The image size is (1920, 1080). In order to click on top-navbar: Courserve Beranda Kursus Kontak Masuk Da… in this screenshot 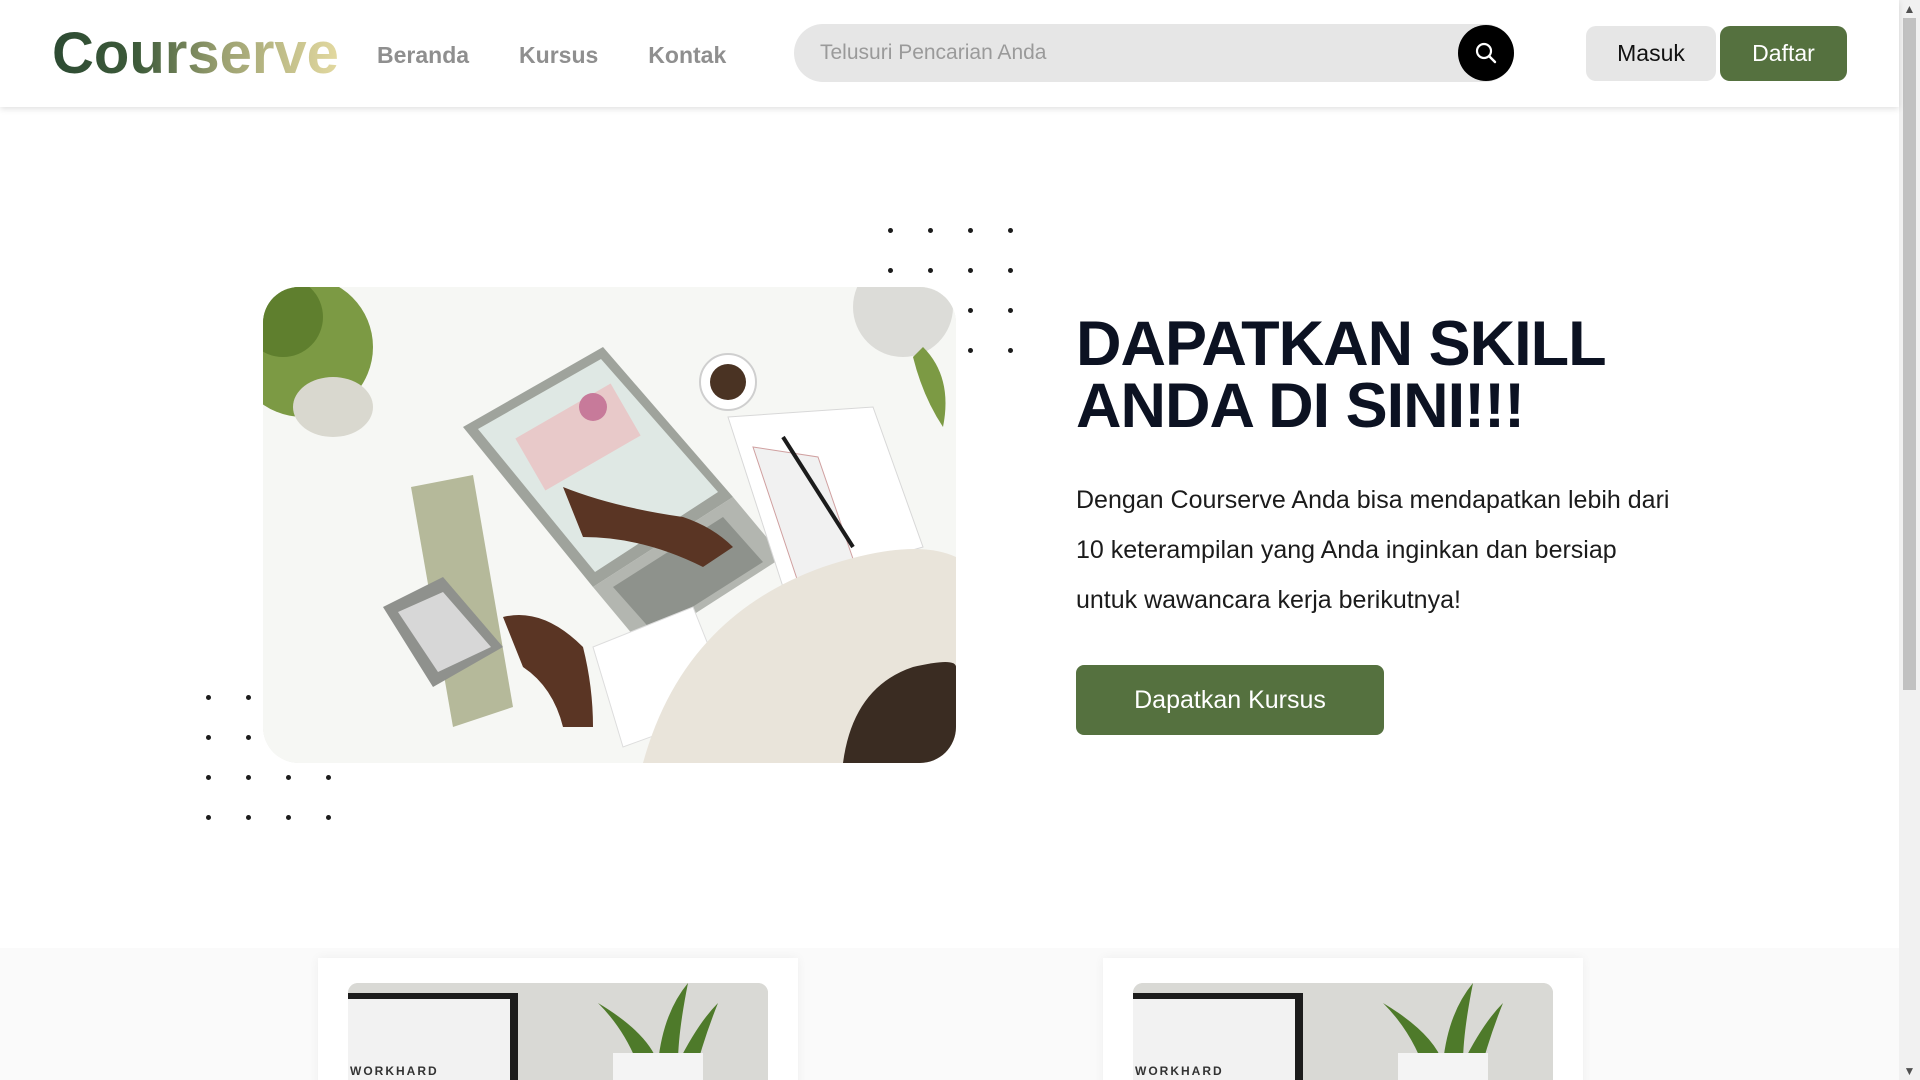, I will do `click(949, 53)`.